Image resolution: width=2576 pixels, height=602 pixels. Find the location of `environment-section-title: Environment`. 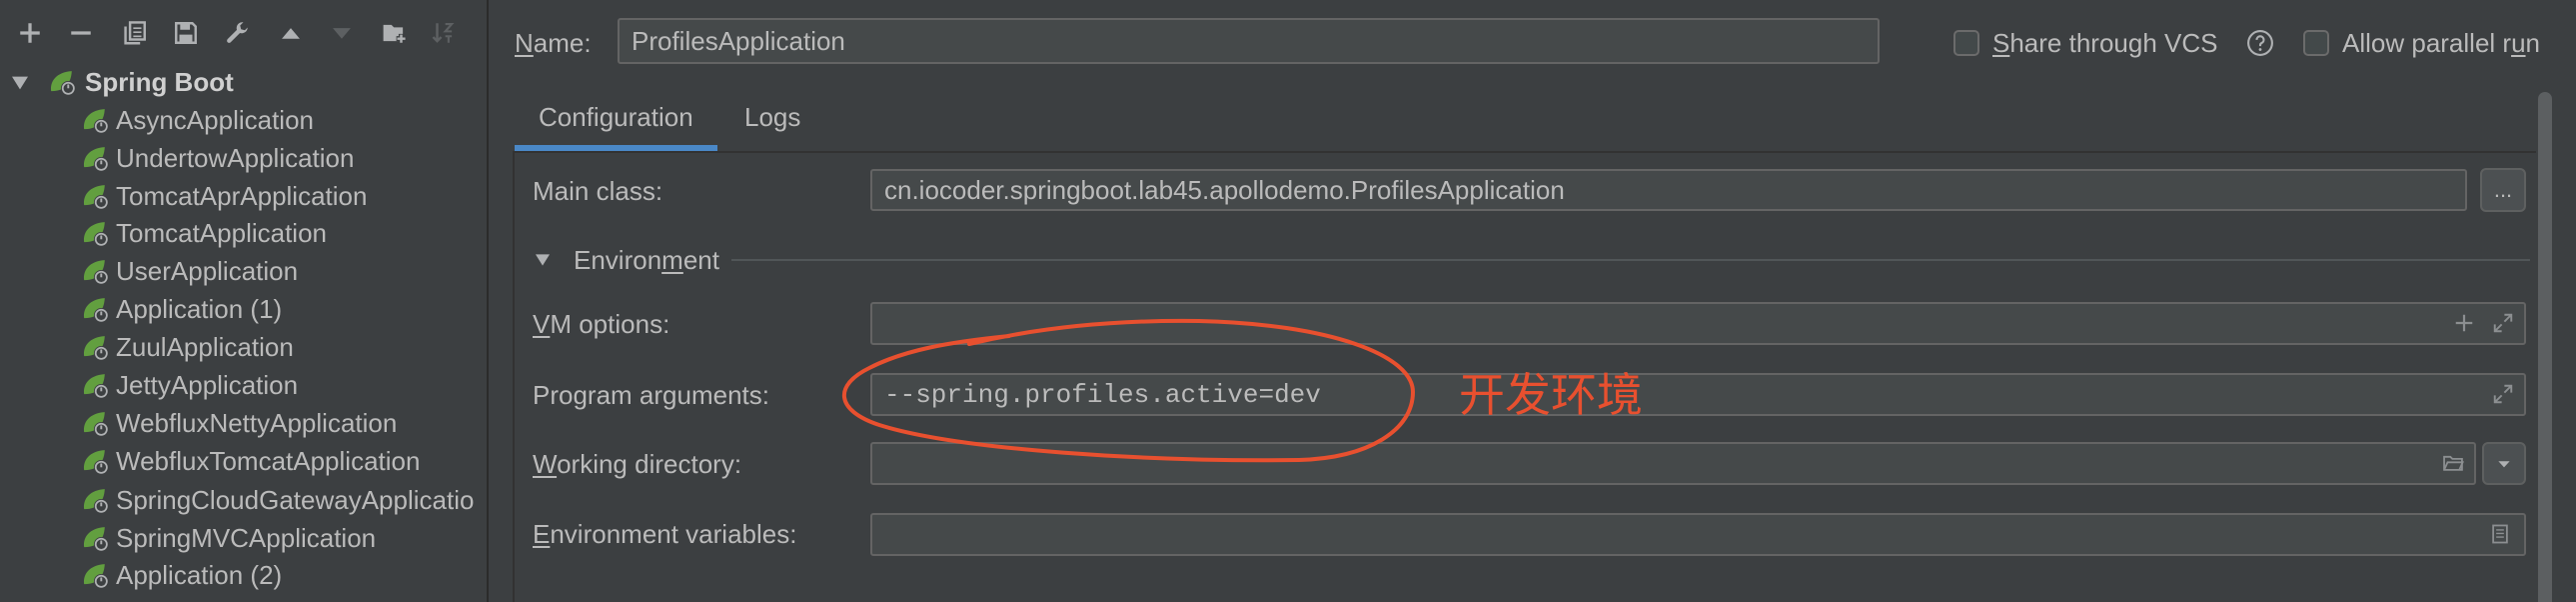

environment-section-title: Environment is located at coordinates (646, 260).